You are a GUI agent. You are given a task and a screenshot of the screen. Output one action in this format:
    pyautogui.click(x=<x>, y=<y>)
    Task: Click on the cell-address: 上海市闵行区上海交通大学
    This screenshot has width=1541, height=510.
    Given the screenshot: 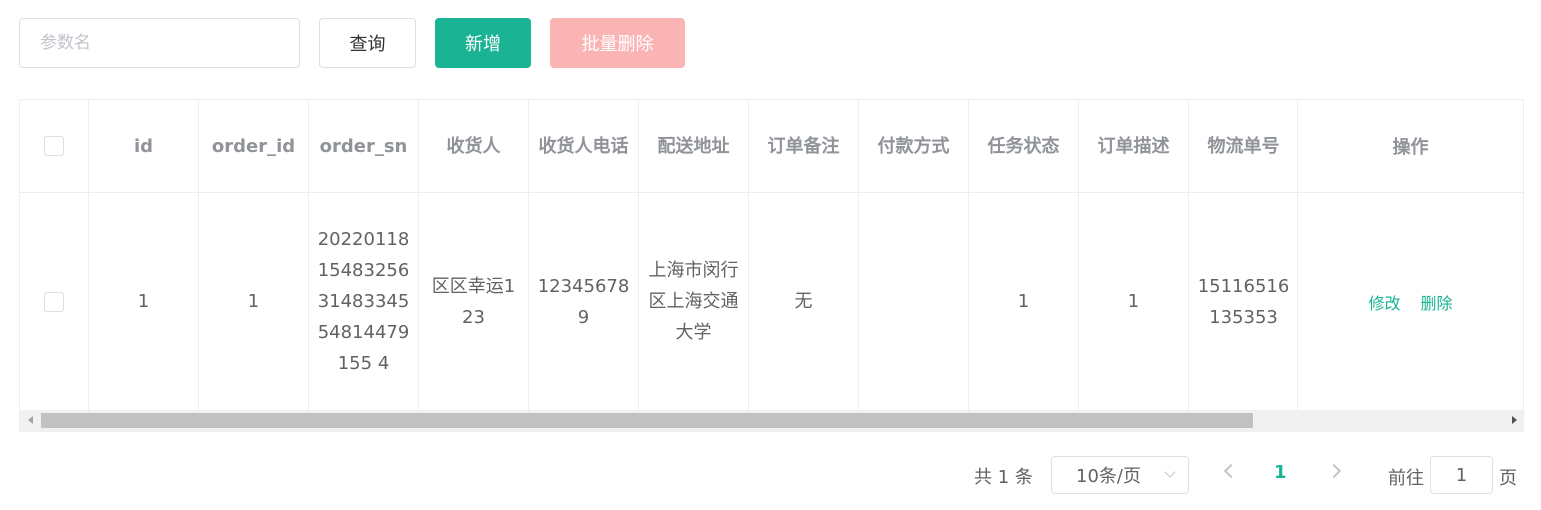 What is the action you would take?
    pyautogui.click(x=694, y=301)
    